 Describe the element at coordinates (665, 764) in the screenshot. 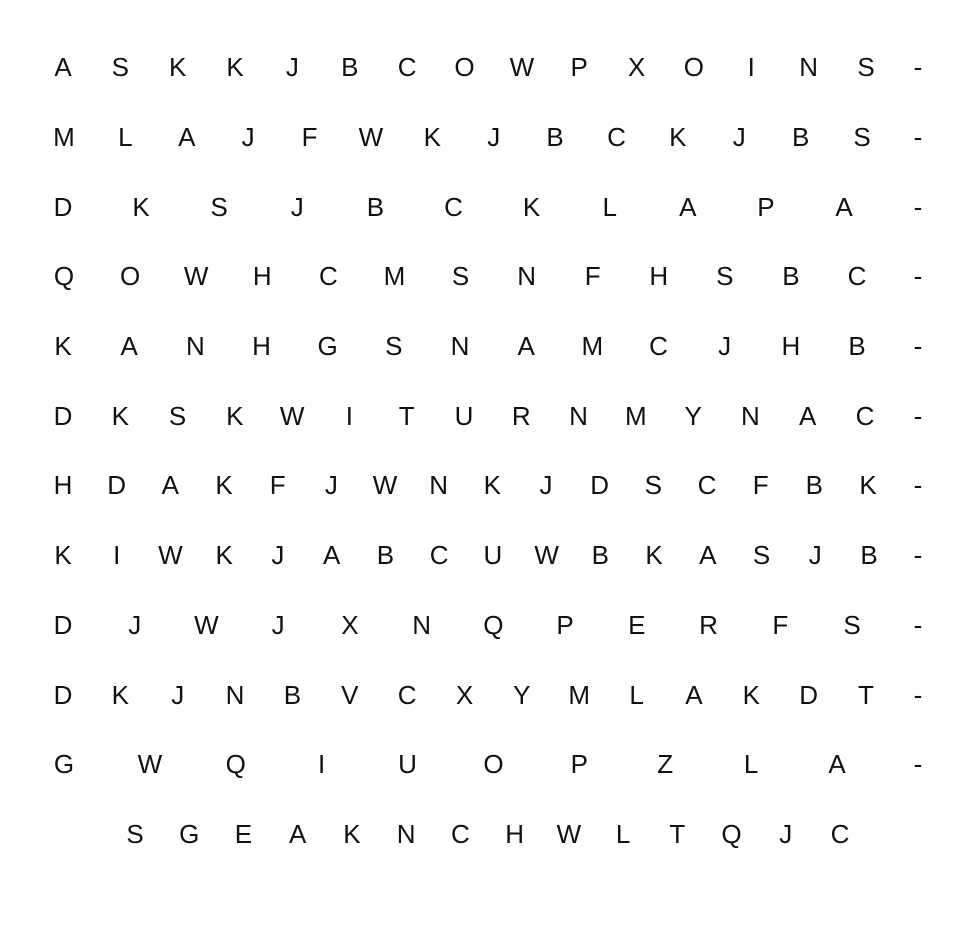

I see `grid-letter: Z` at that location.